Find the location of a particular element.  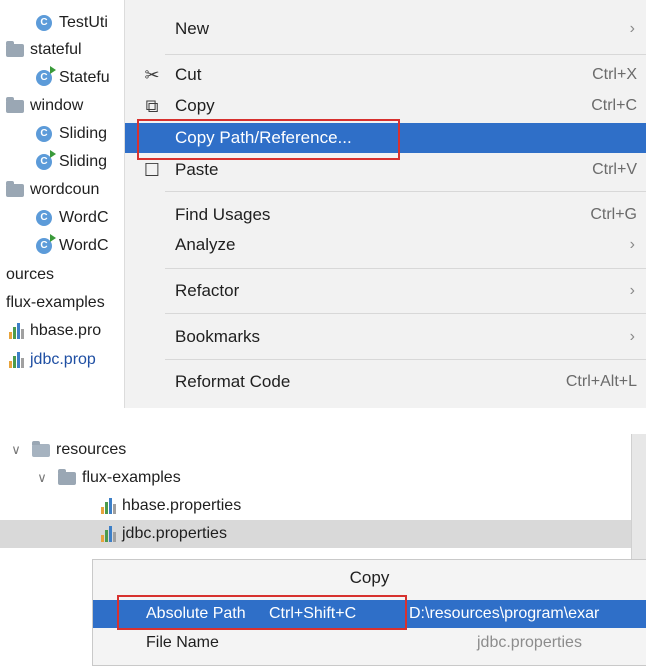

tree-item-label: ources is located at coordinates (30, 274).